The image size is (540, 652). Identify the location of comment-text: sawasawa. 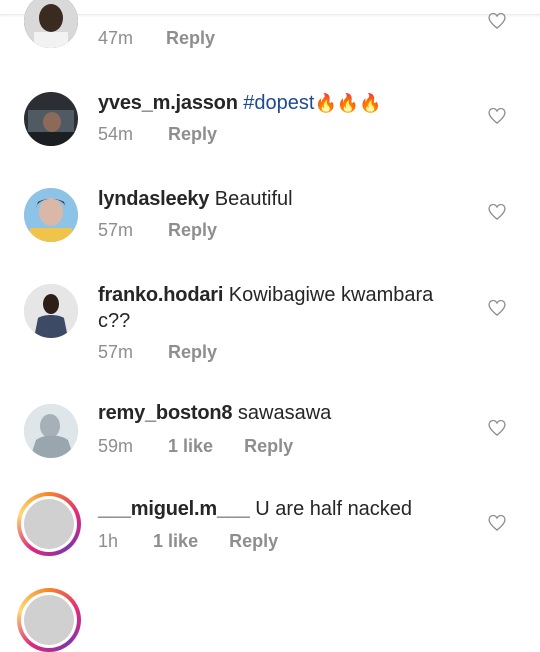
(284, 413).